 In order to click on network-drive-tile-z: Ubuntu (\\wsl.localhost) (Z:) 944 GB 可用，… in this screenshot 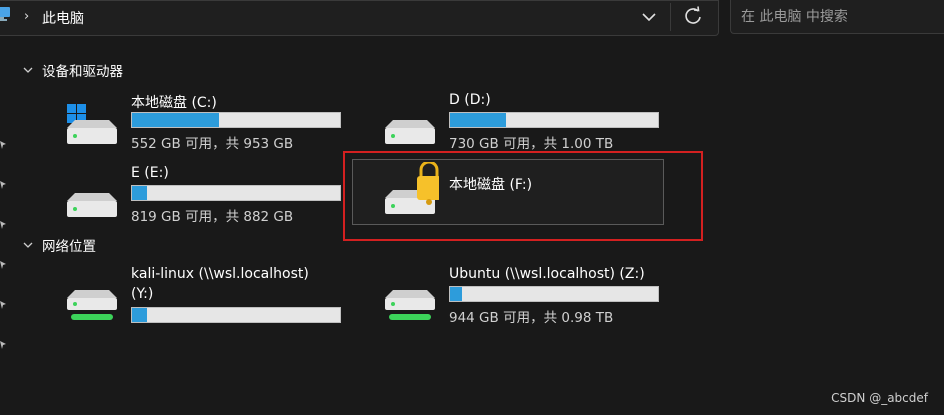, I will do `click(539, 304)`.